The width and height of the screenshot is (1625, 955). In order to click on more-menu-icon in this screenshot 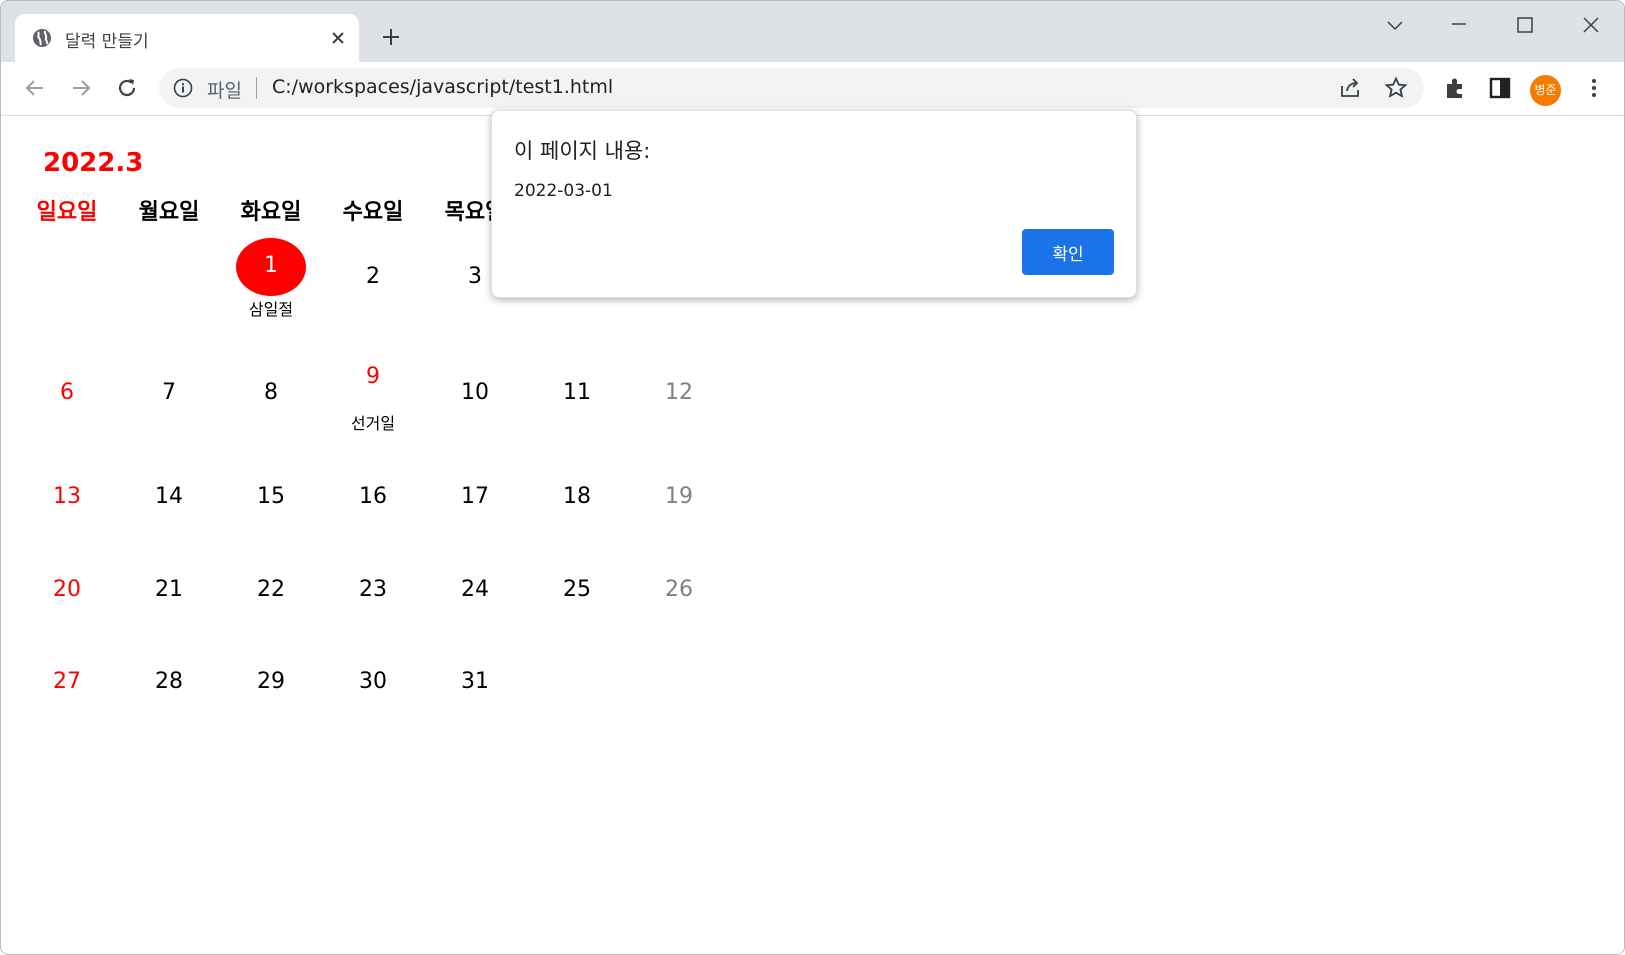, I will do `click(1594, 88)`.